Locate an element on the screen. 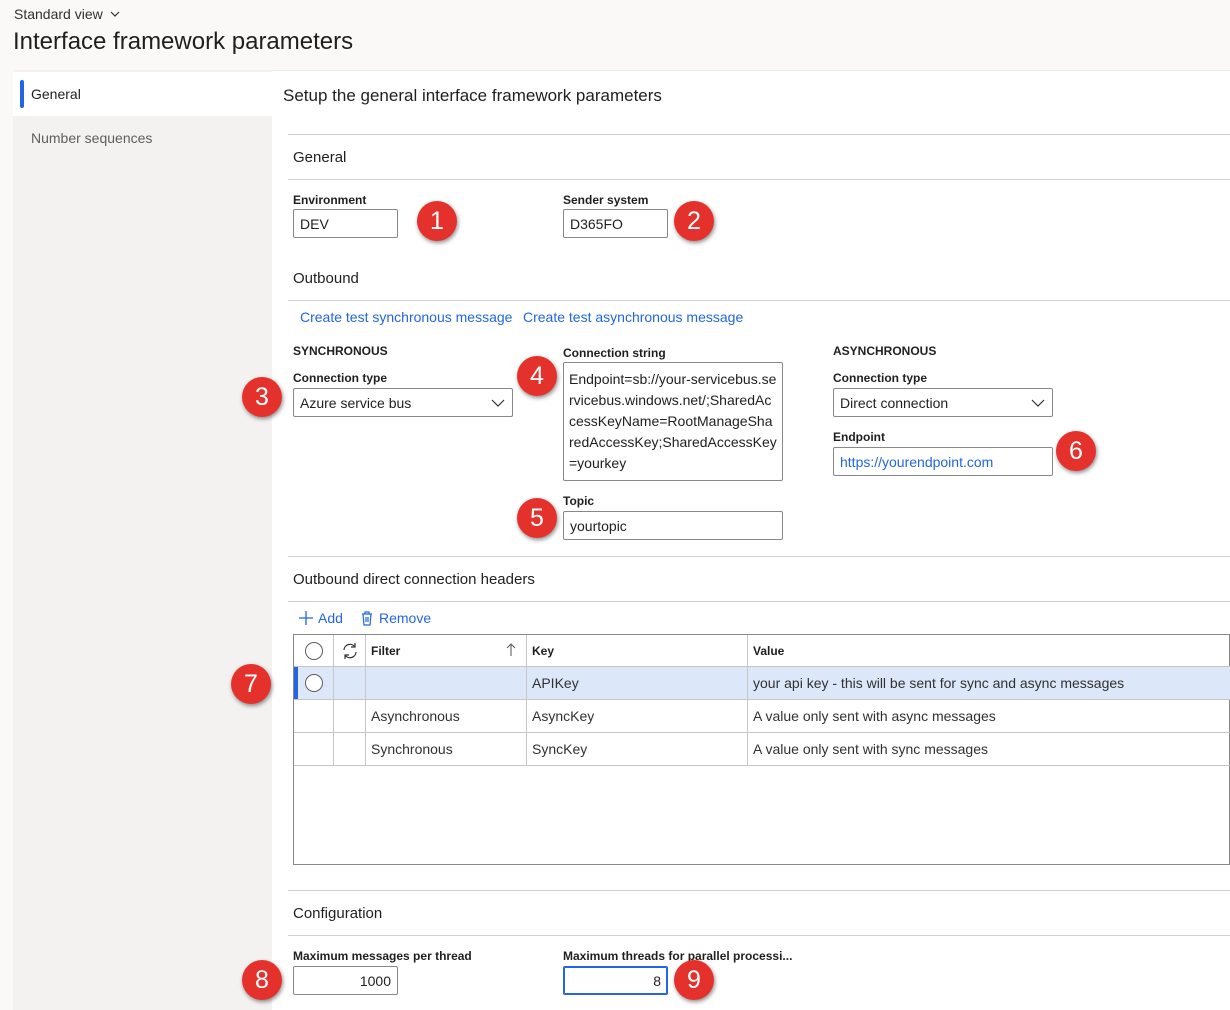 This screenshot has width=1230, height=1010. sidebar-item-label: General is located at coordinates (56, 94).